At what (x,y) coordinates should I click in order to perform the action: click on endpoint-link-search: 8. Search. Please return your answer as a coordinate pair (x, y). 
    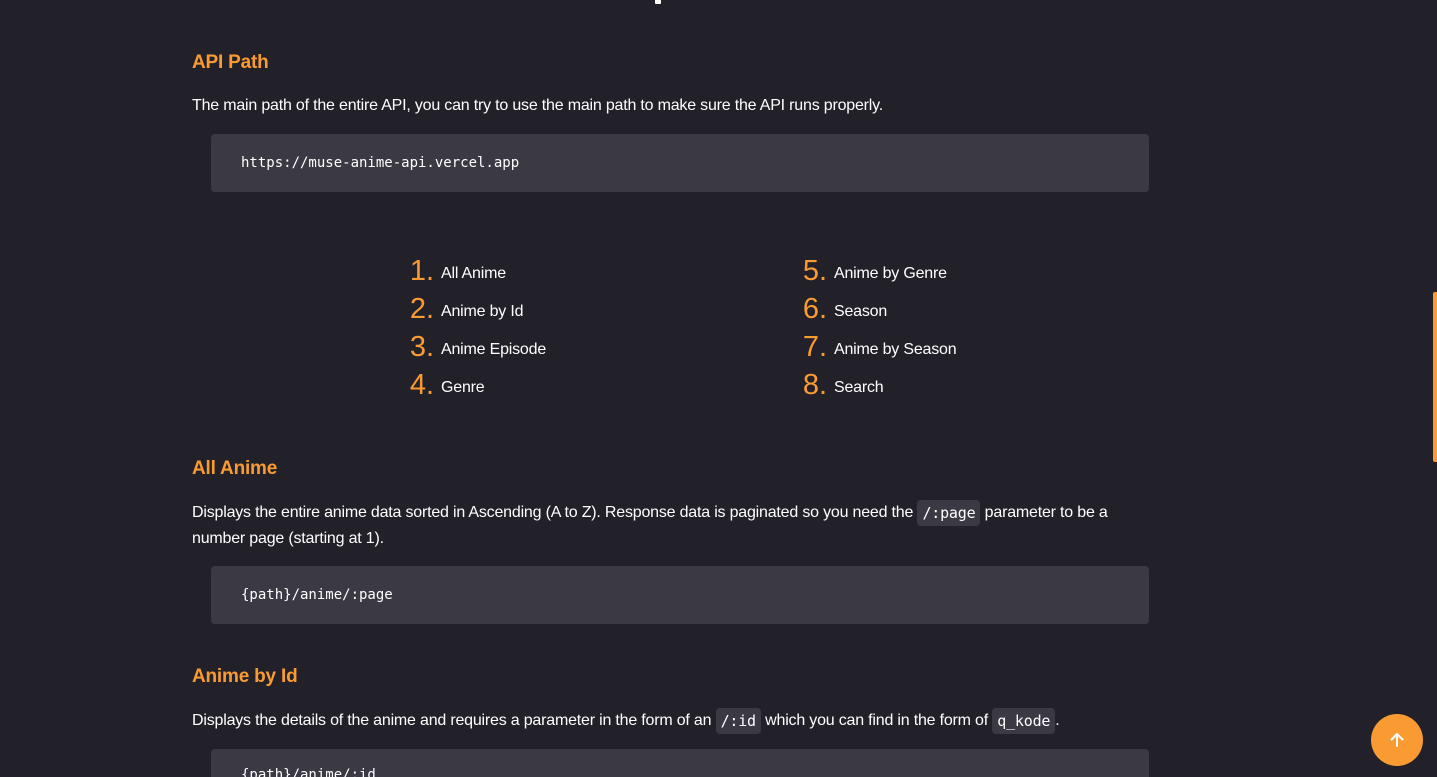
    Looking at the image, I should click on (843, 385).